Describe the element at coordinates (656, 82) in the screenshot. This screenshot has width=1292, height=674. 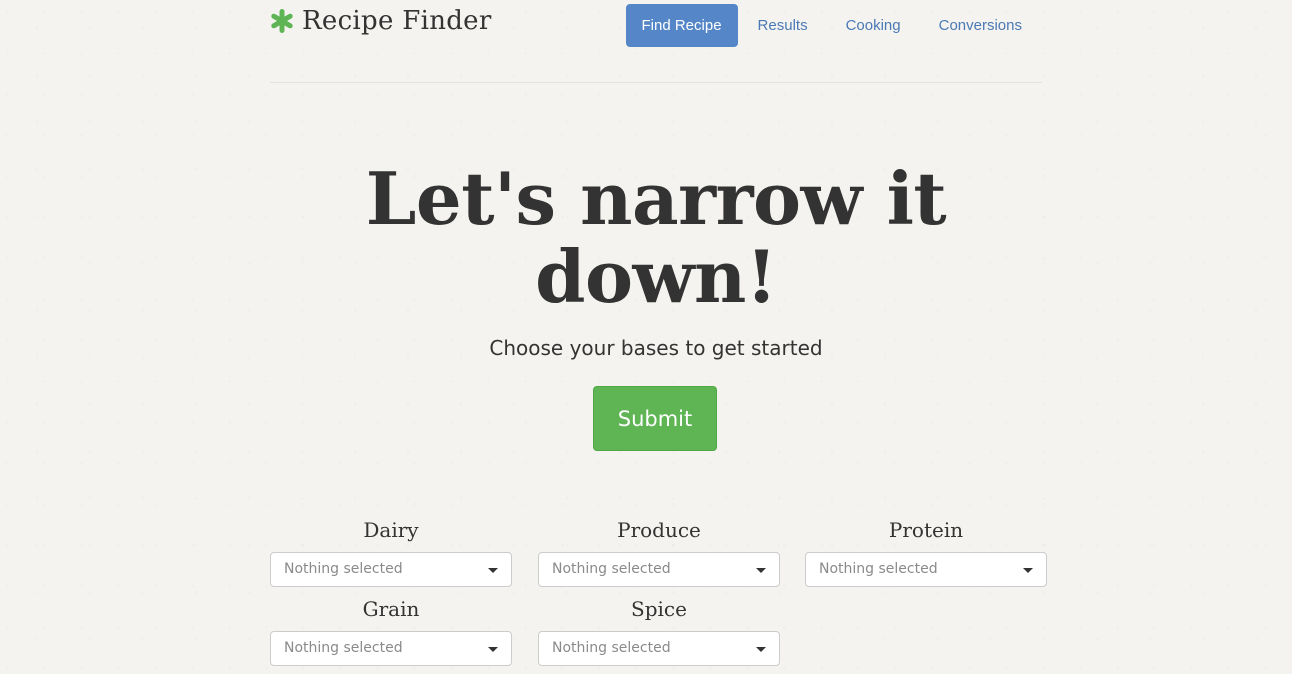
I see `header-divider` at that location.